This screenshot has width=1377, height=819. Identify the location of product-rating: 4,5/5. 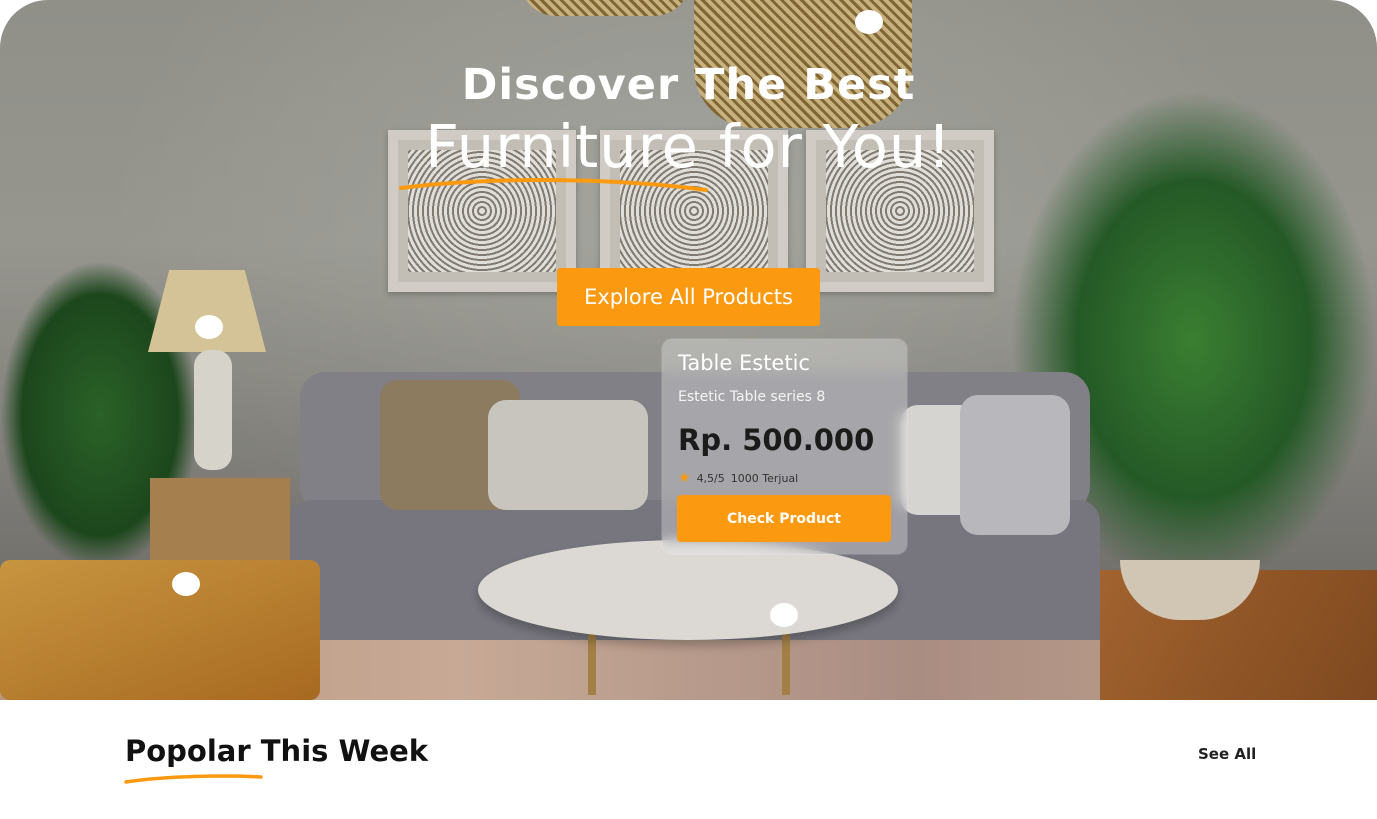
(710, 478).